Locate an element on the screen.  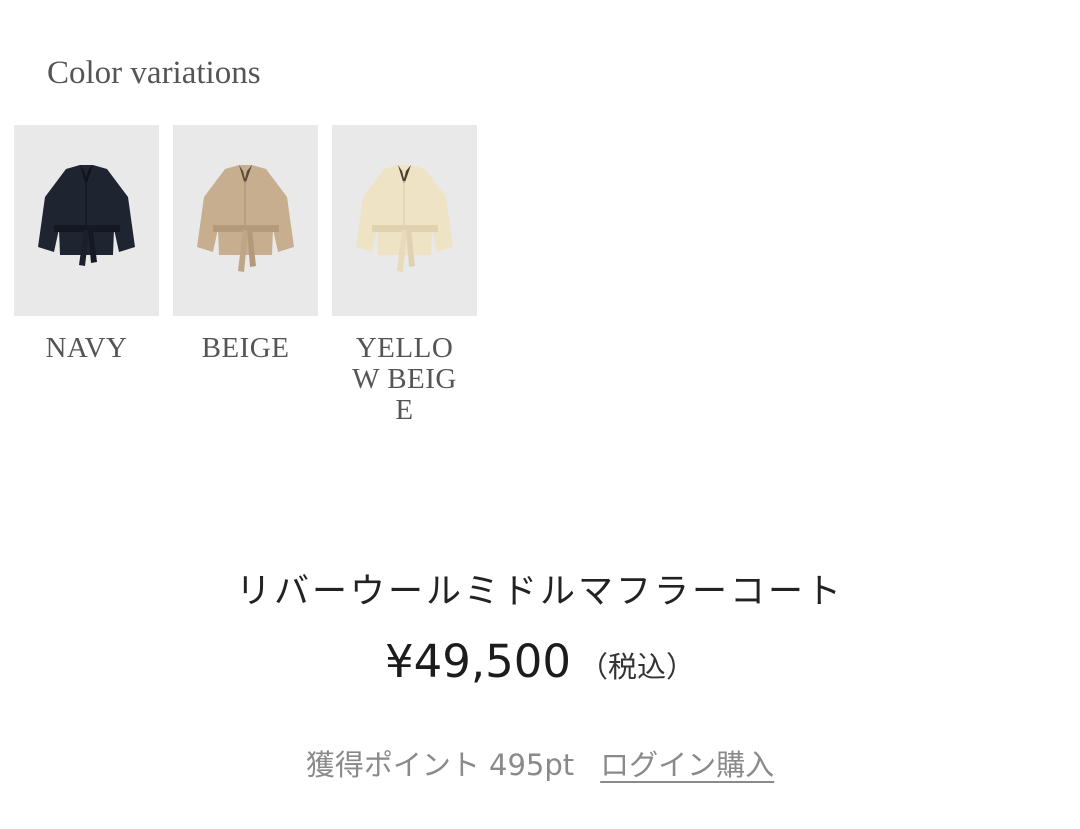
points-label: 獲得ポイント 495pt is located at coordinates (440, 765).